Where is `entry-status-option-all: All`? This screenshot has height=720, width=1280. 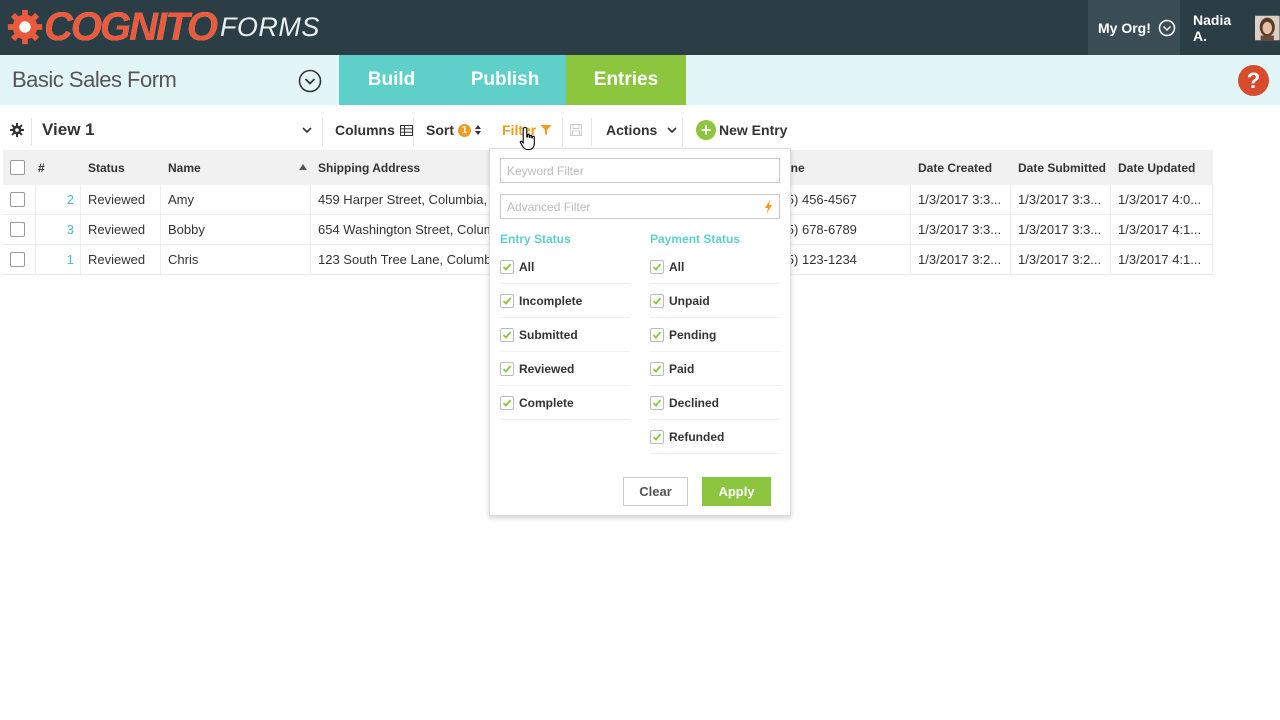
entry-status-option-all: All is located at coordinates (565, 267).